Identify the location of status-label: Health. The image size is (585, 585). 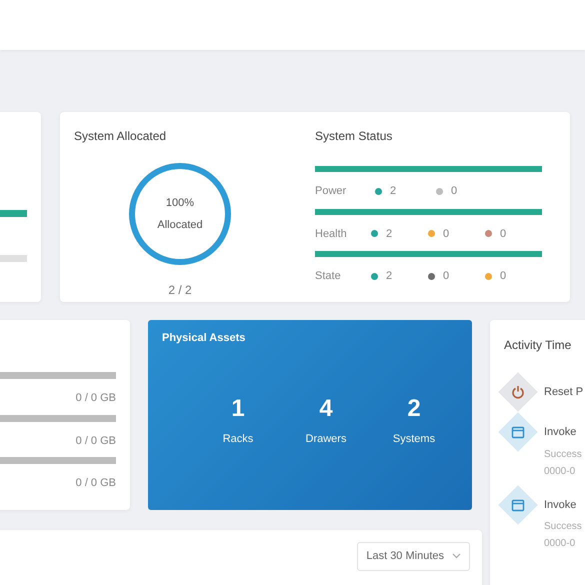
(331, 234).